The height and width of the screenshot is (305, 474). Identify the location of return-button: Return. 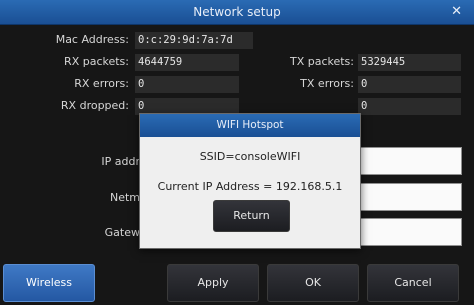
(251, 216).